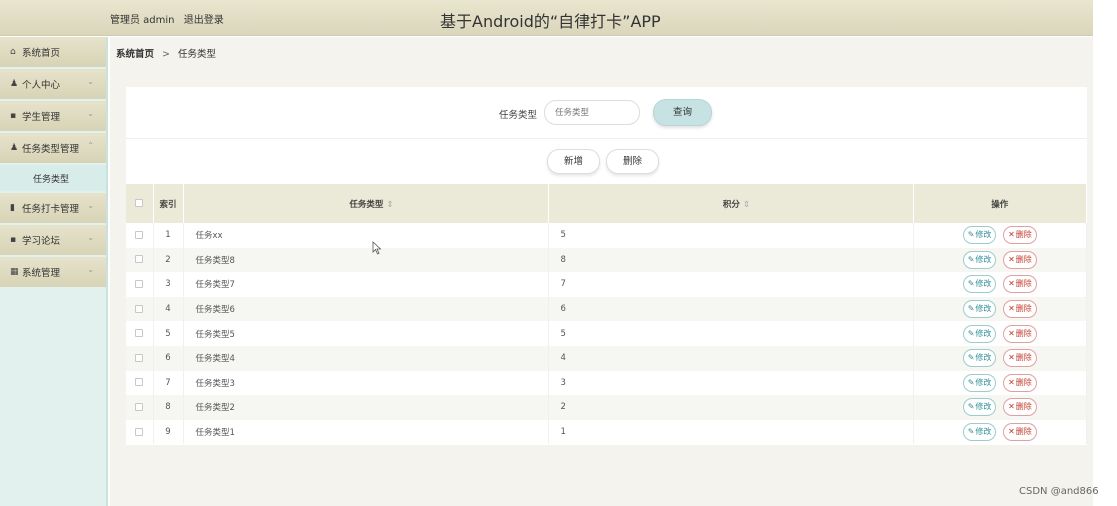 The width and height of the screenshot is (1117, 506). I want to click on column-header-name: 任务类型 ⇕, so click(366, 203).